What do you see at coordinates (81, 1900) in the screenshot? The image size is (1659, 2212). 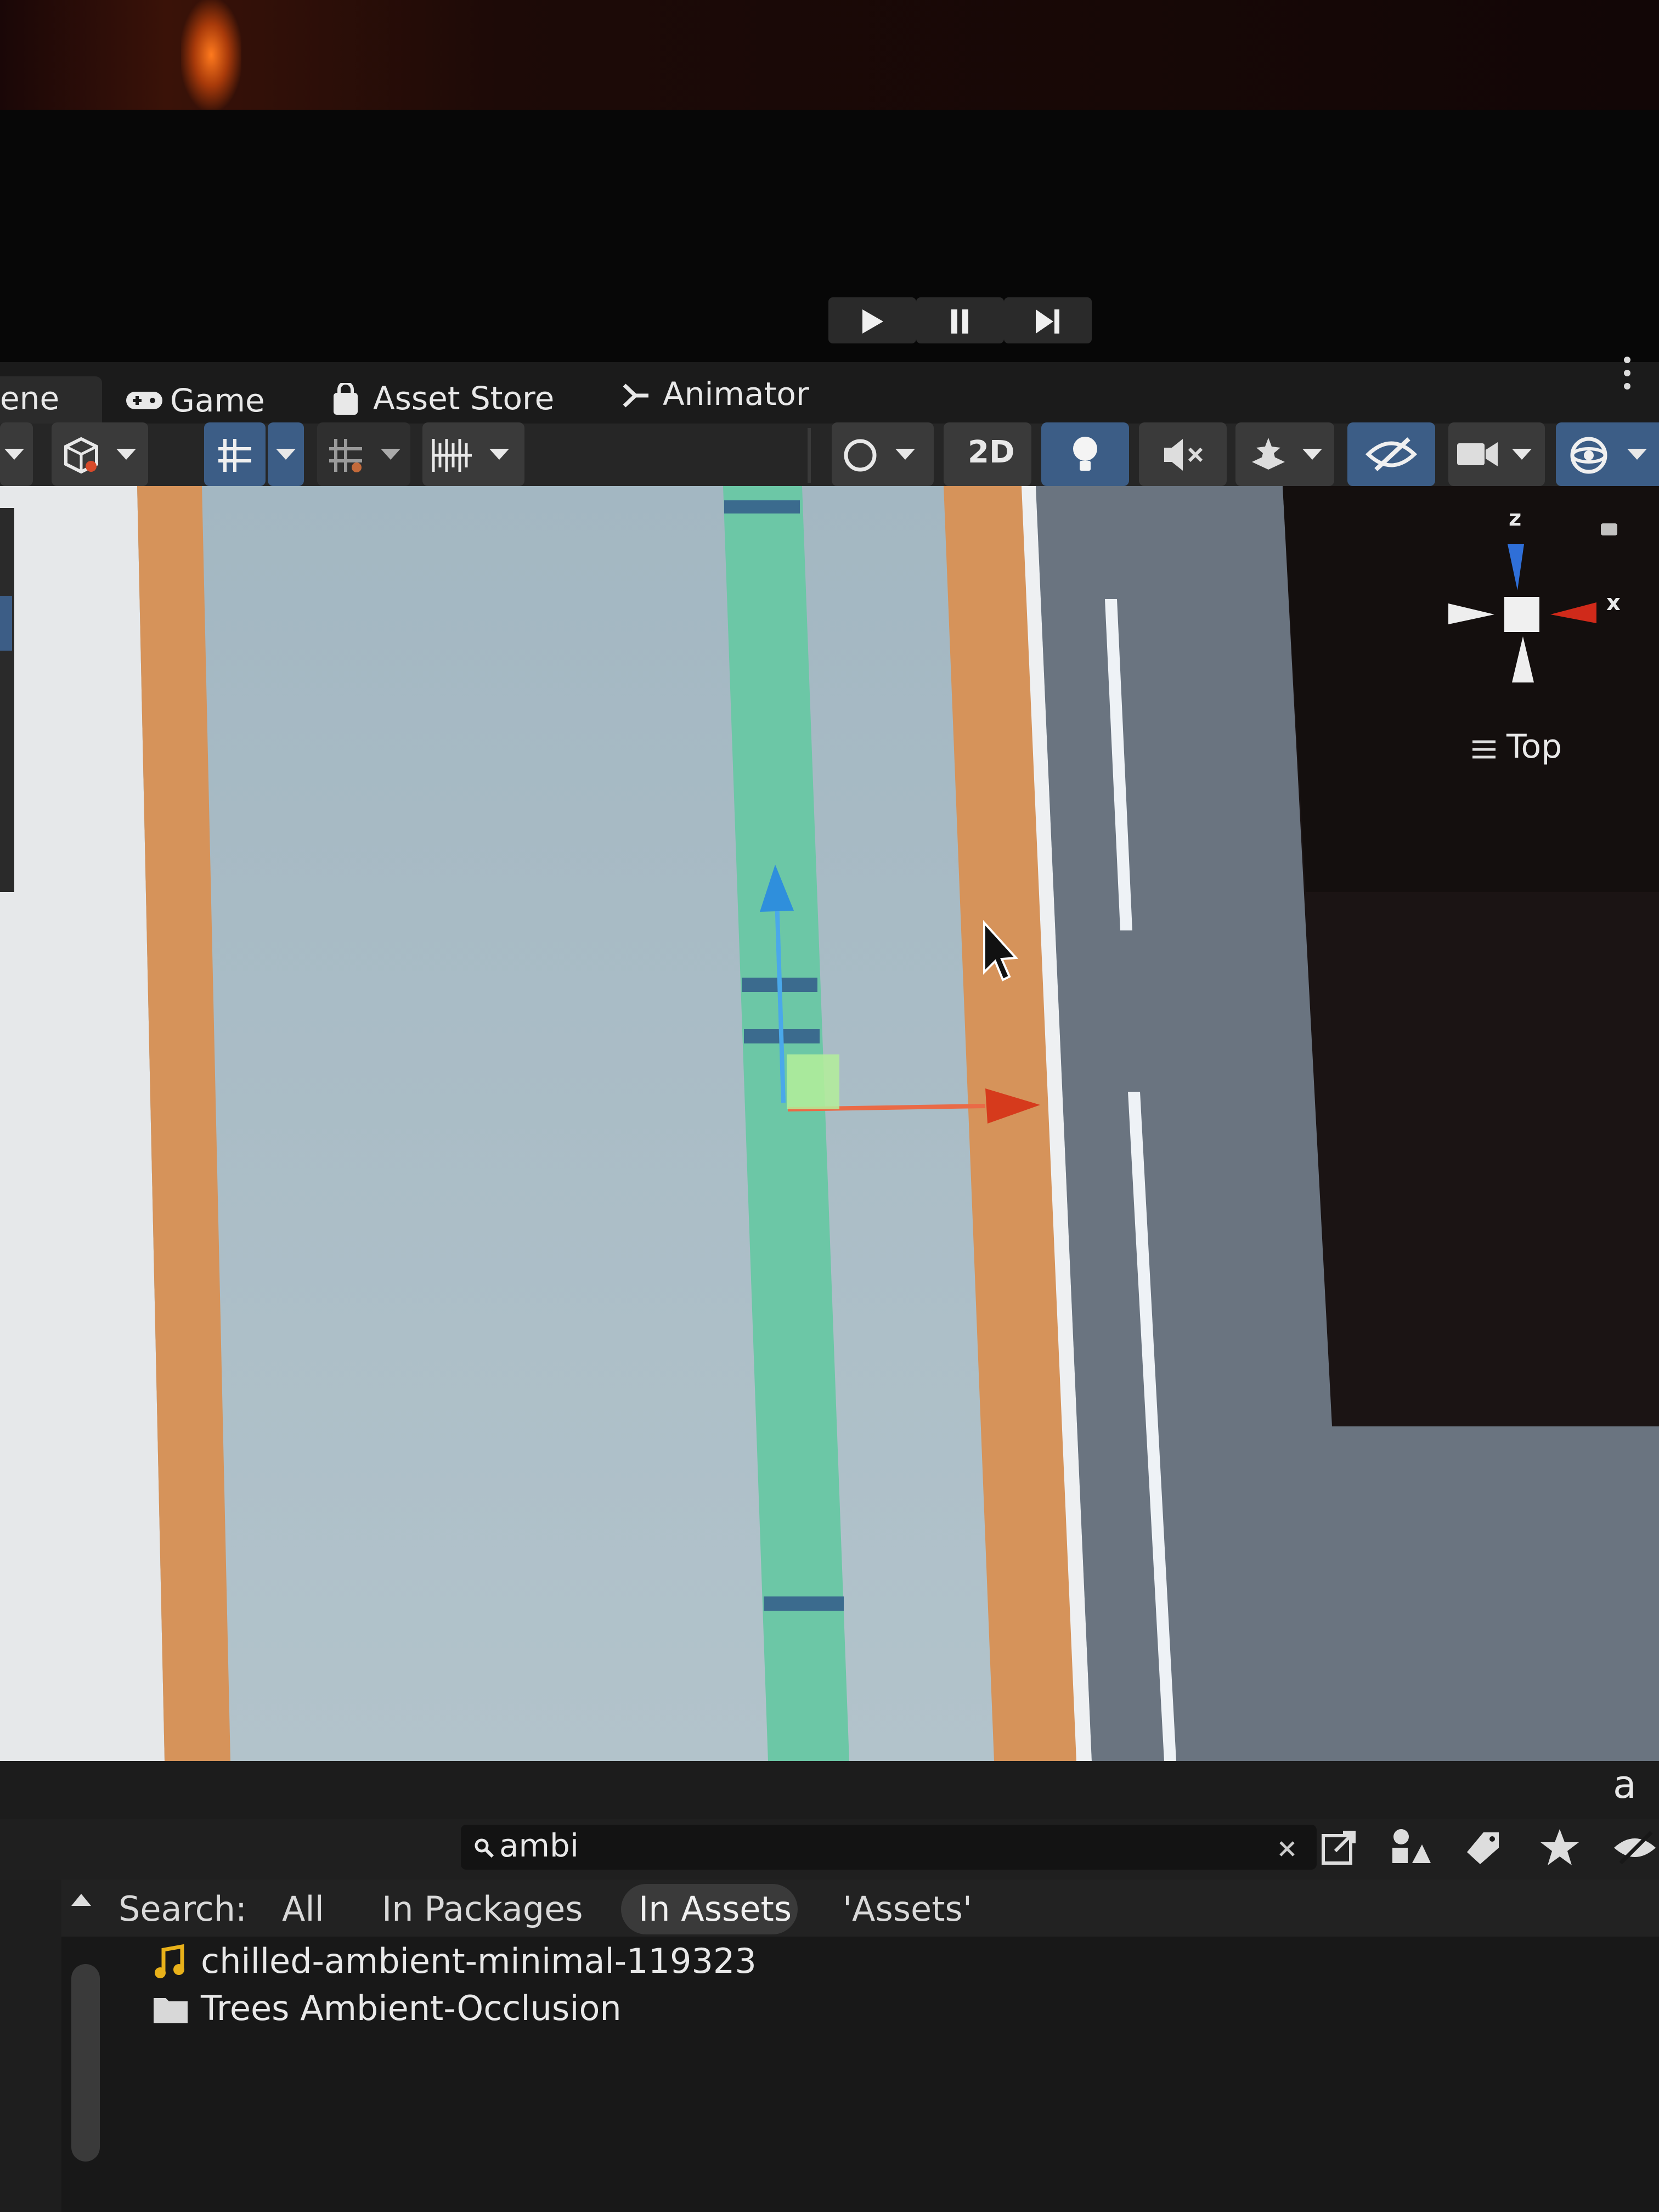 I see `scroll-up-arrow` at bounding box center [81, 1900].